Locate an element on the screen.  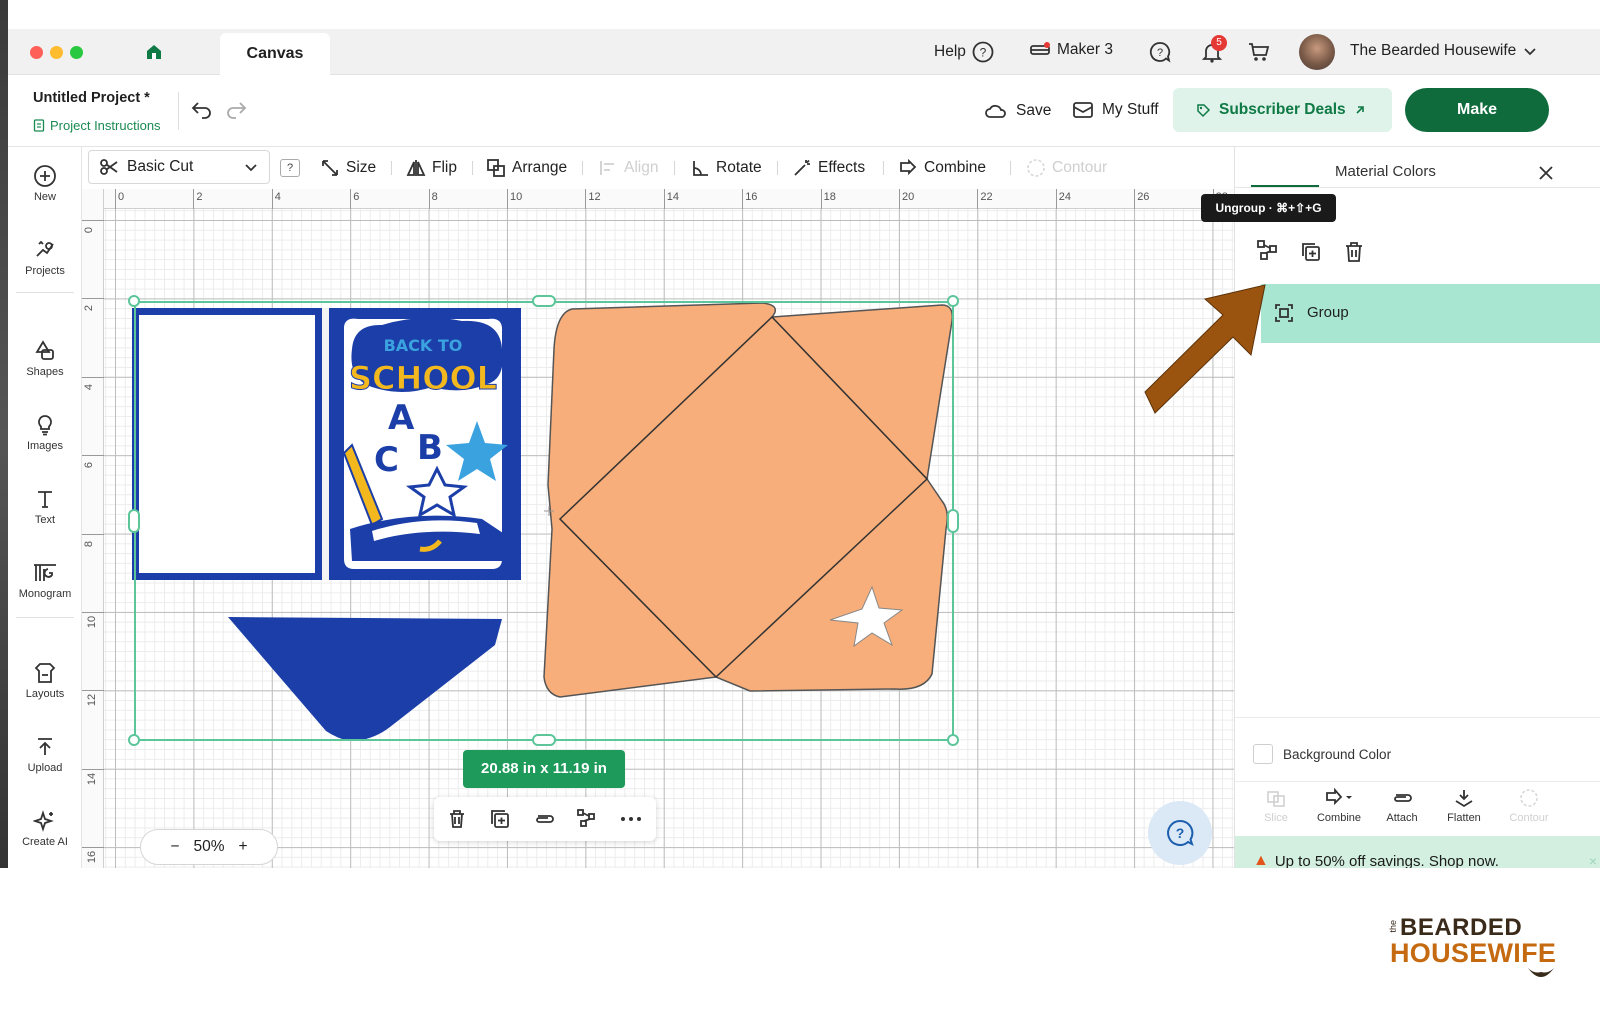
promo-banner: ▲ Up to 50% off savings. Shop now. × is located at coordinates (1417, 852).